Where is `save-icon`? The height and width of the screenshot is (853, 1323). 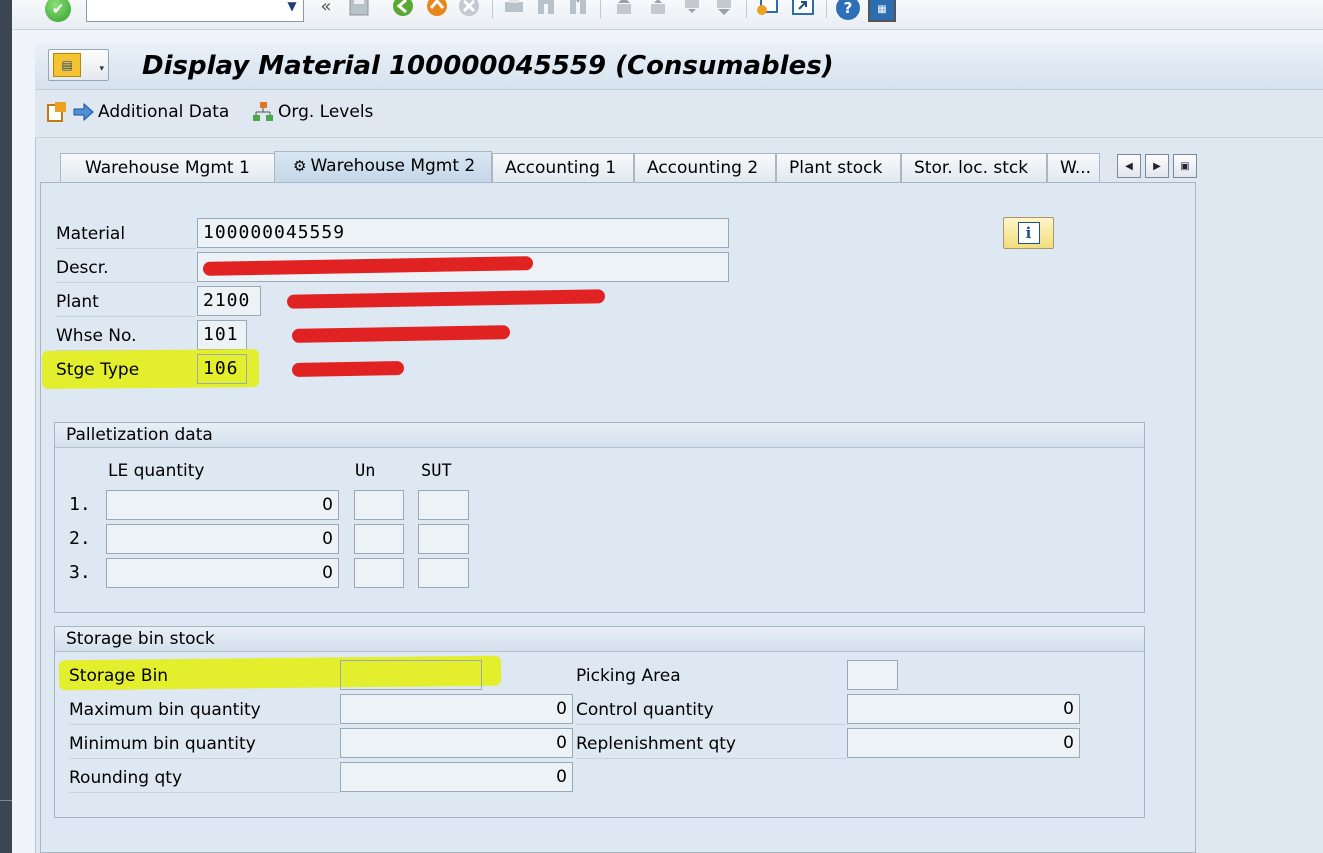
save-icon is located at coordinates (359, 8).